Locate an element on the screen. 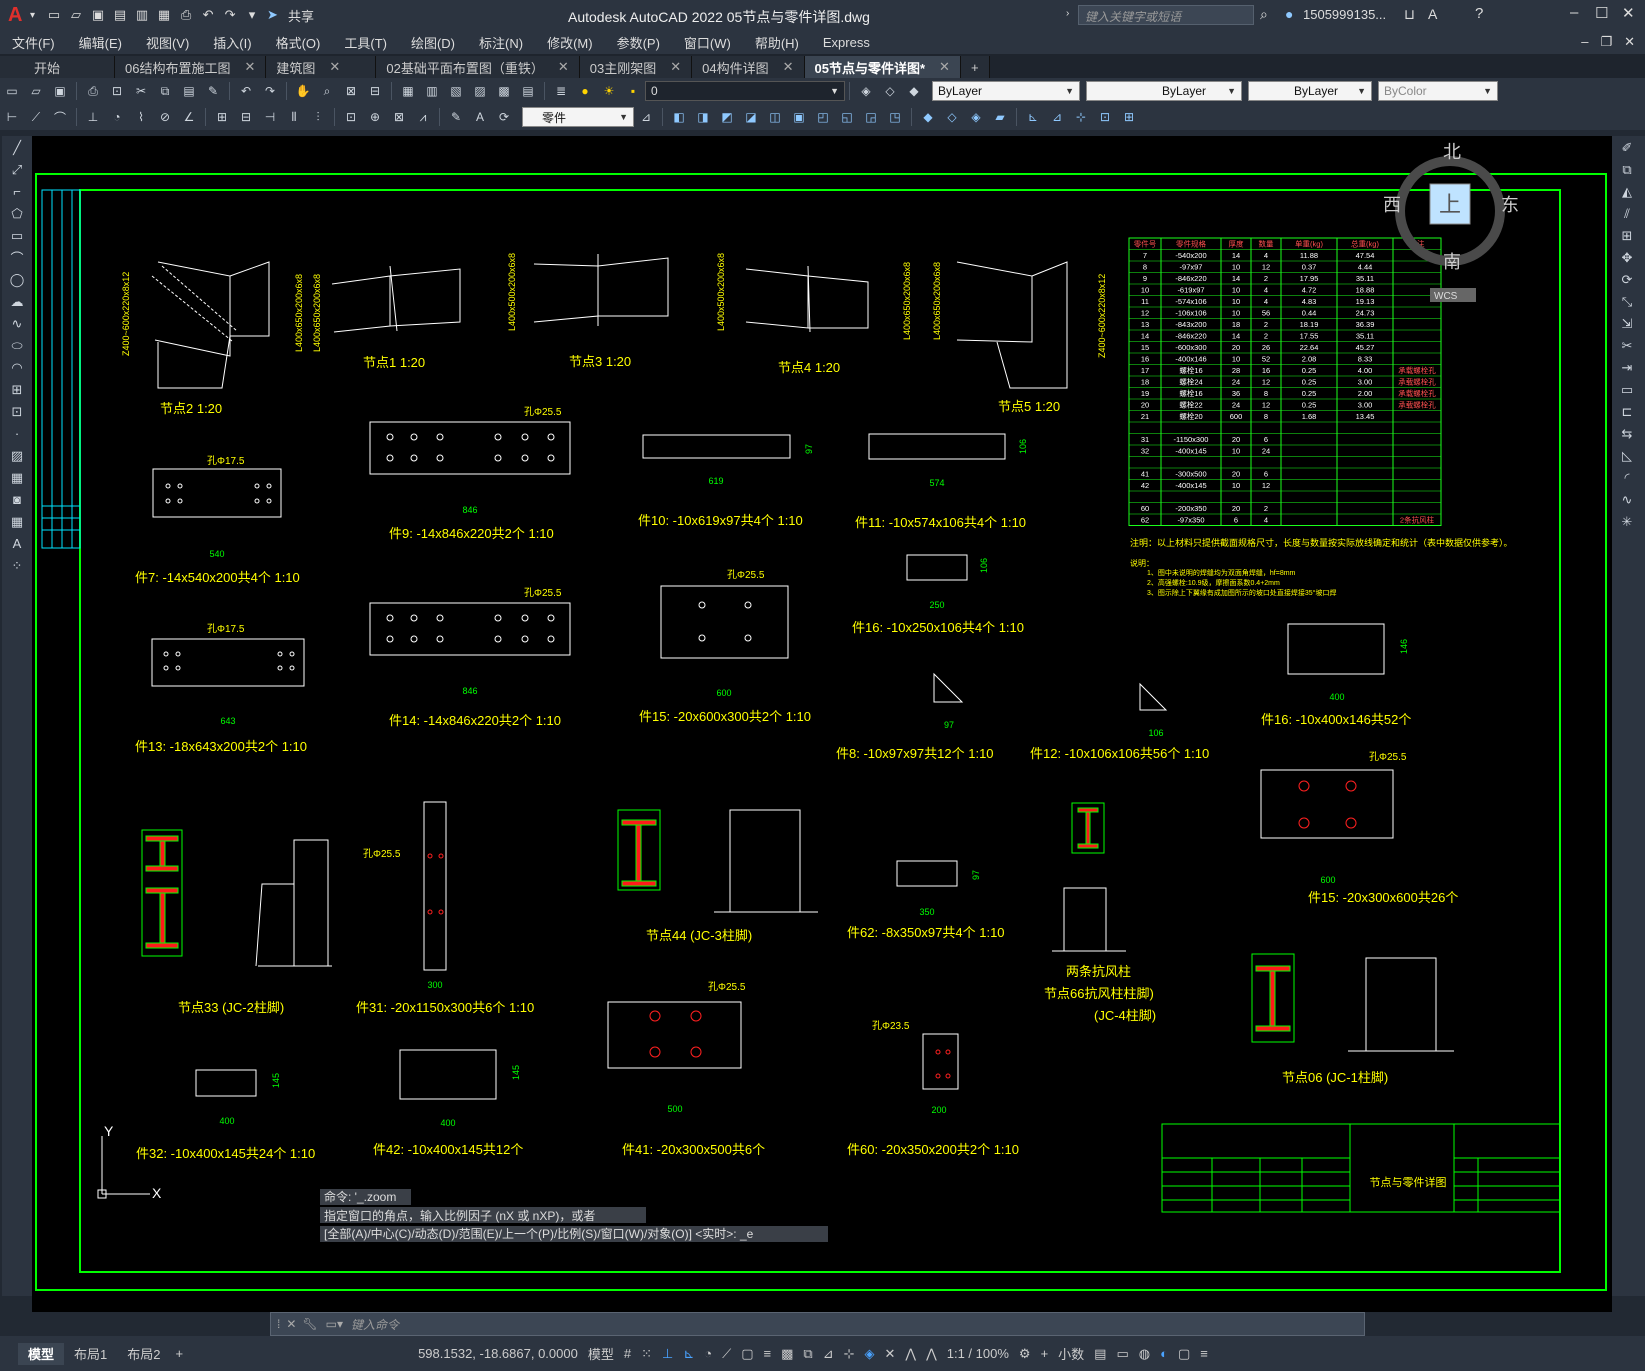 Image resolution: width=1645 pixels, height=1371 pixels. command-input: 键入命令 is located at coordinates (375, 1324).